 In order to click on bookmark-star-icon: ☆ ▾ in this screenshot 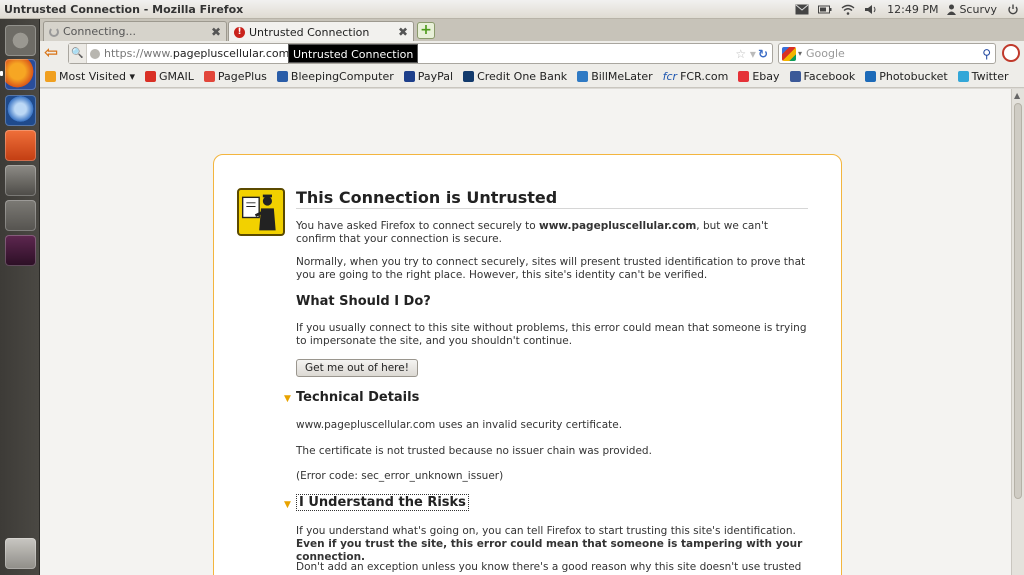, I will do `click(745, 54)`.